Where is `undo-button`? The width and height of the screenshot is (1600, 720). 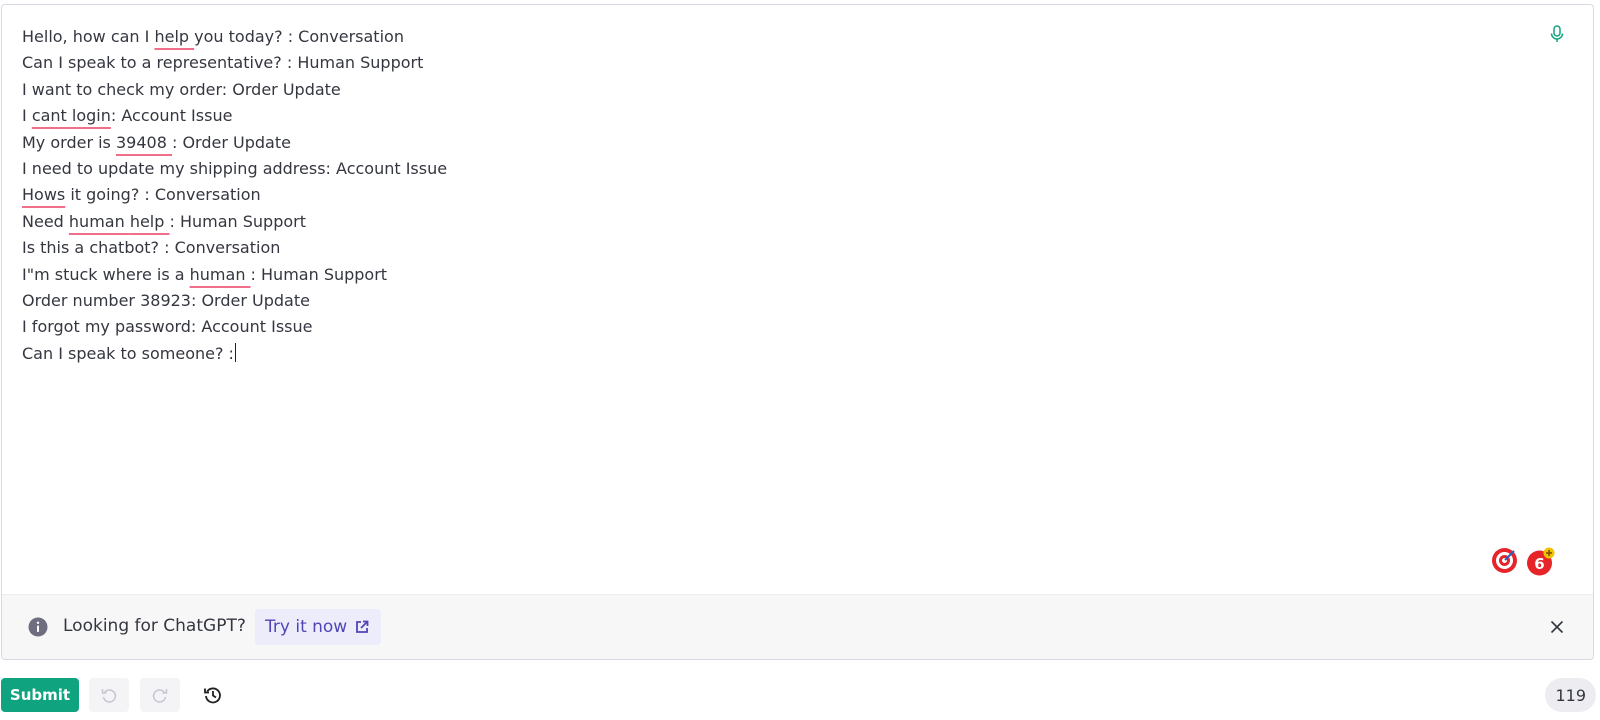
undo-button is located at coordinates (109, 695).